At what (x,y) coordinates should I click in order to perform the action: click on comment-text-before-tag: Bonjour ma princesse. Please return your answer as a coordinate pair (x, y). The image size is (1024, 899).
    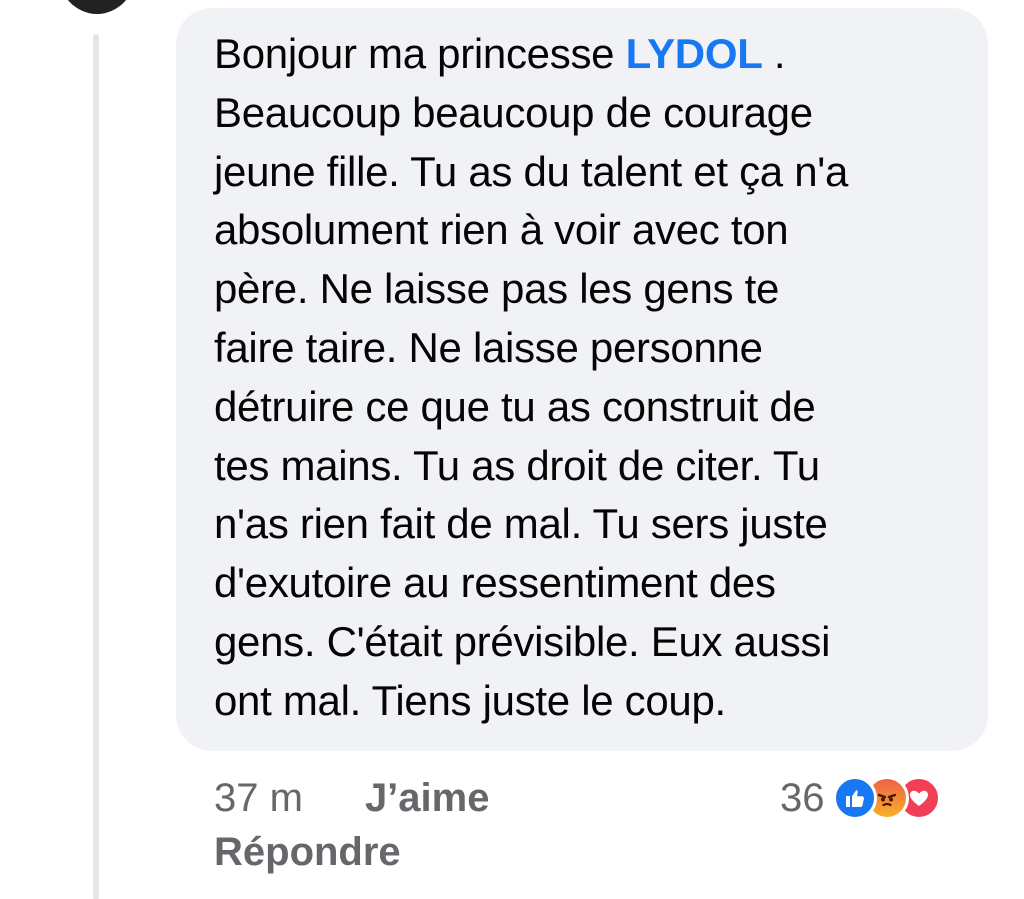
    Looking at the image, I should click on (420, 53).